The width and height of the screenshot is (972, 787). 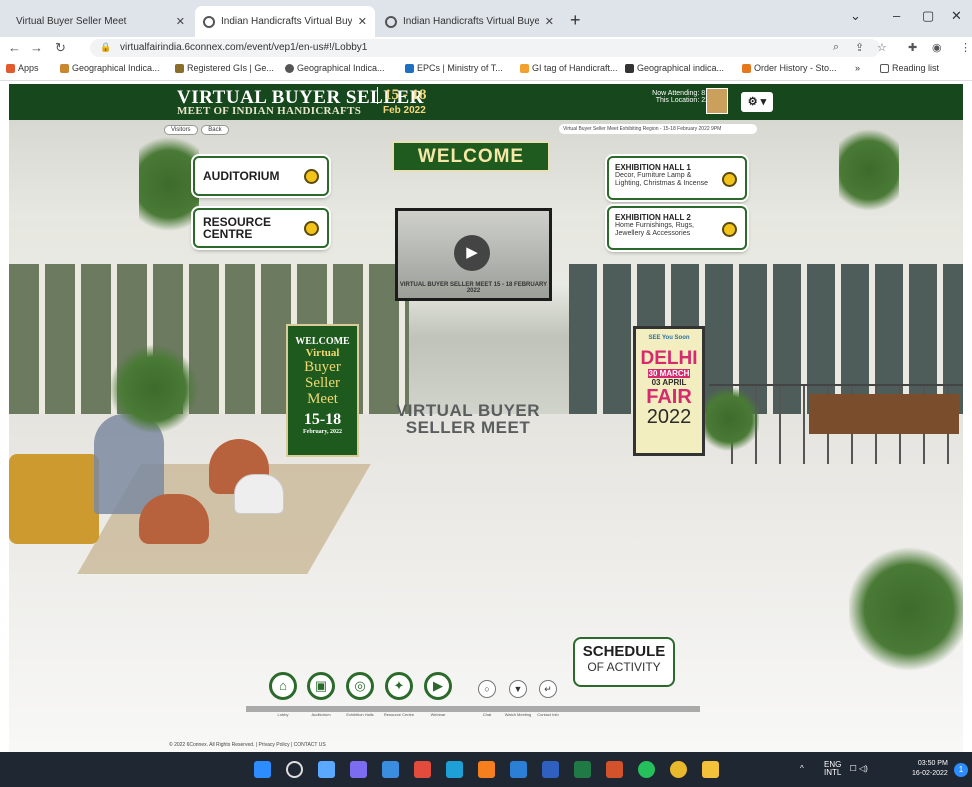 I want to click on chat-dock-icon: ○, so click(x=487, y=689).